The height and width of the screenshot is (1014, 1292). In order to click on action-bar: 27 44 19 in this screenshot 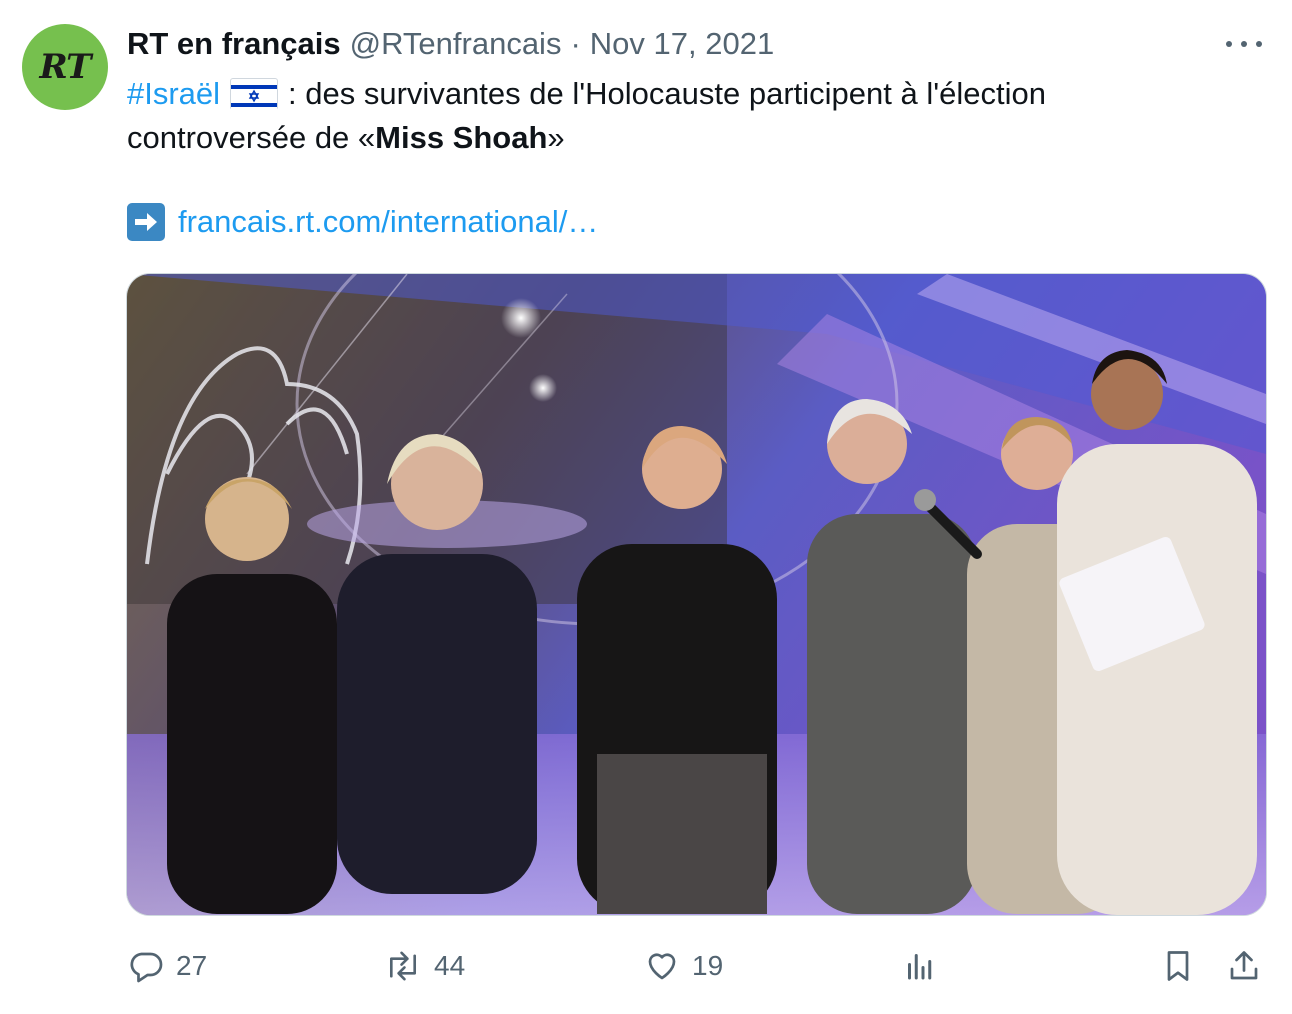, I will do `click(646, 966)`.